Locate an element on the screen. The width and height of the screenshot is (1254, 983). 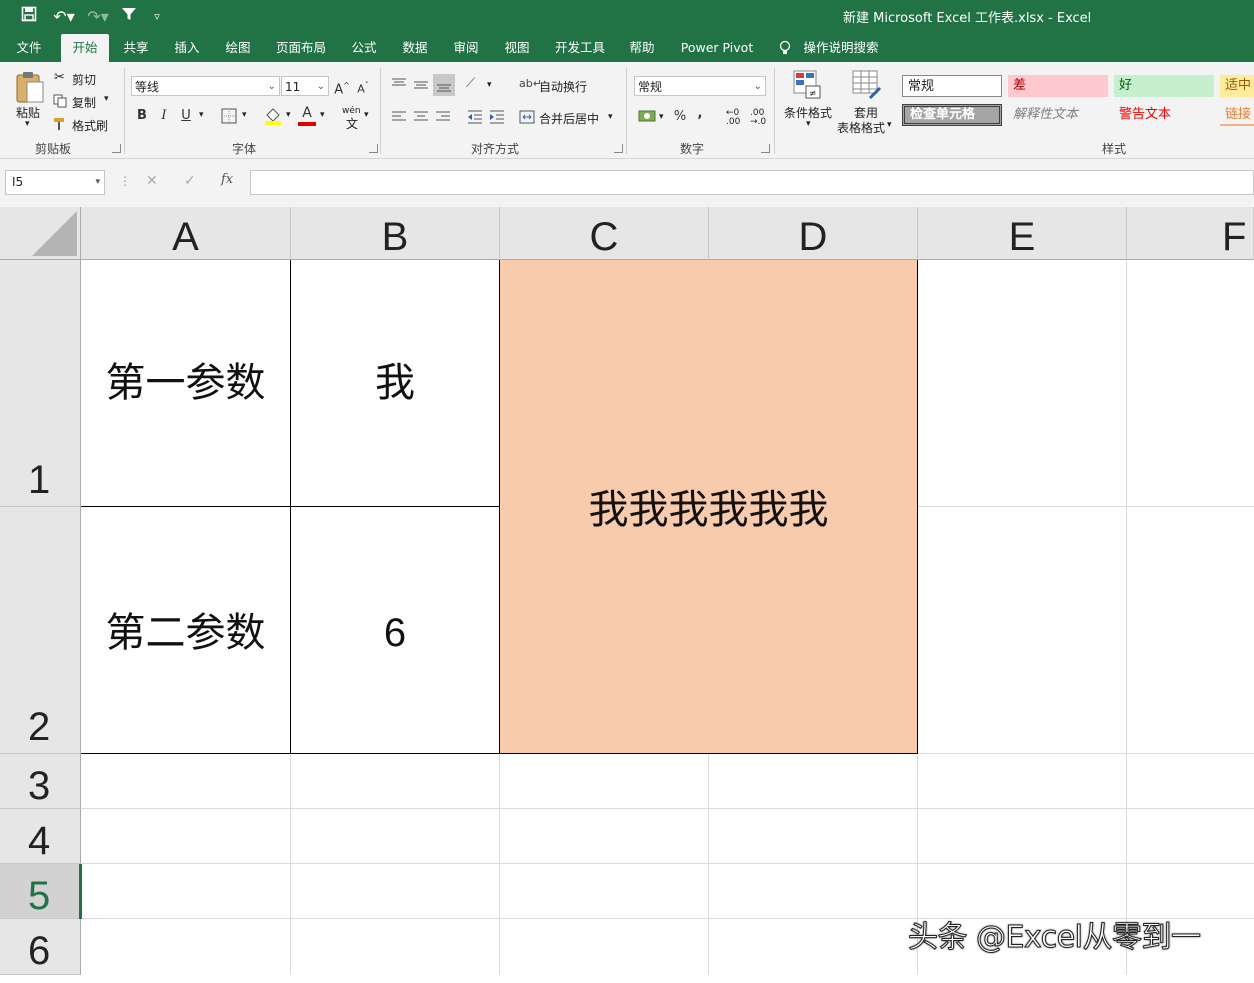
phonetic-dropdown-icon: ▾ is located at coordinates (366, 115).